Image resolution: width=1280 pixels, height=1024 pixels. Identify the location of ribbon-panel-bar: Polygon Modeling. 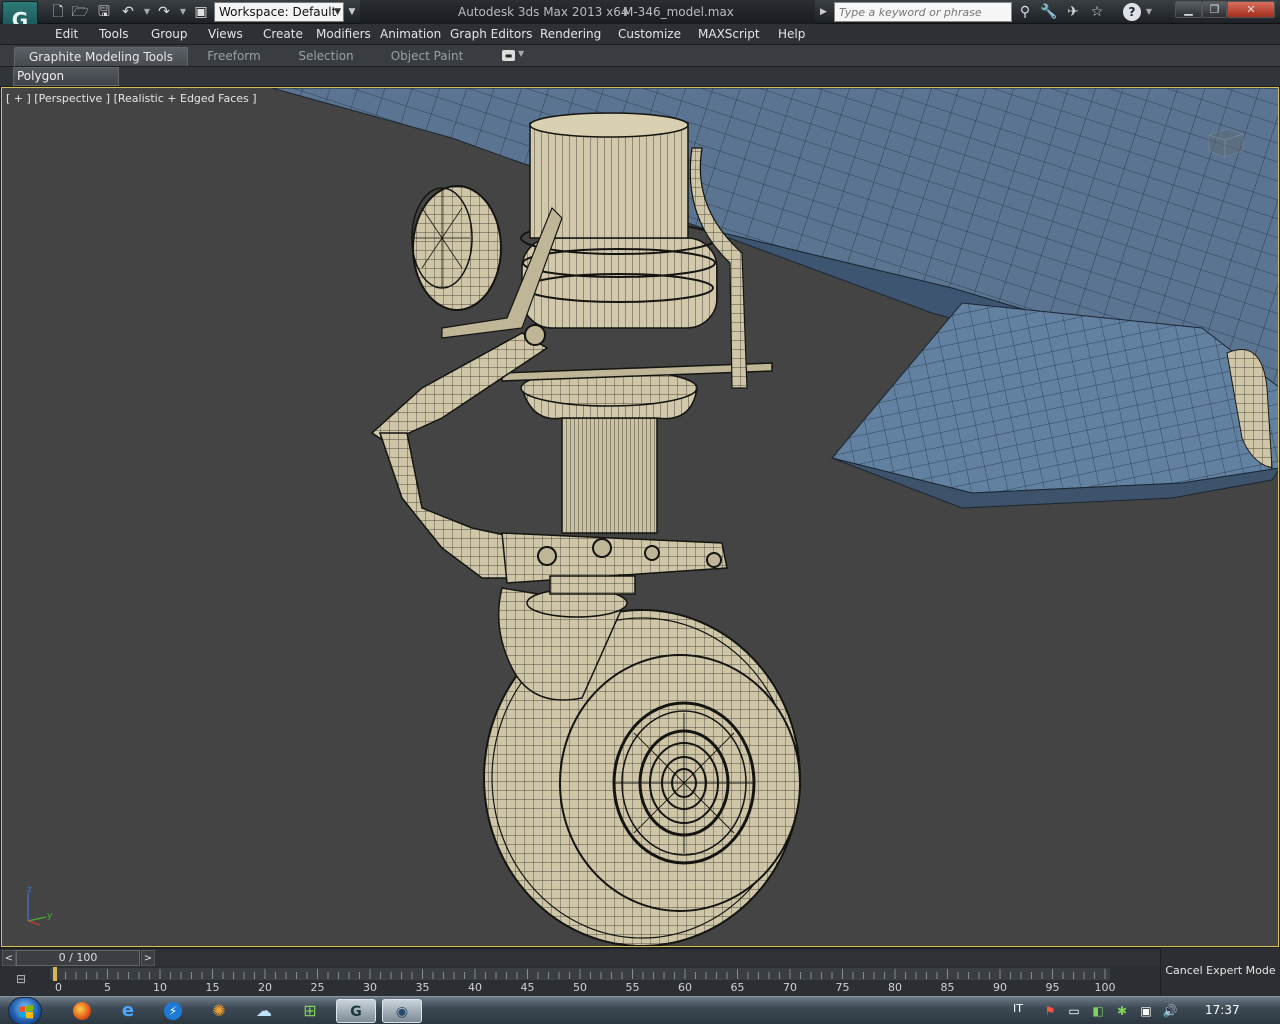
(640, 83).